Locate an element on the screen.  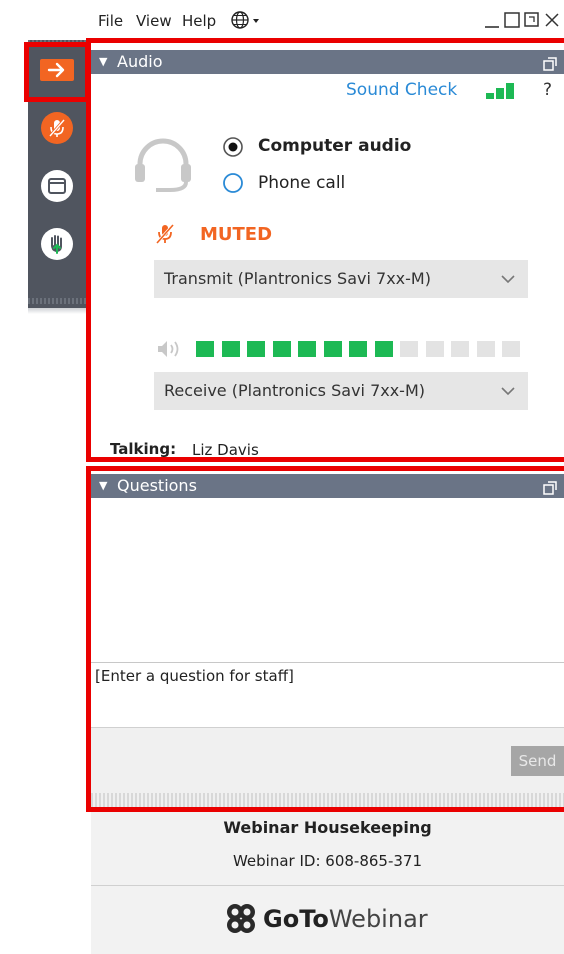
send-button: Send is located at coordinates (537, 761).